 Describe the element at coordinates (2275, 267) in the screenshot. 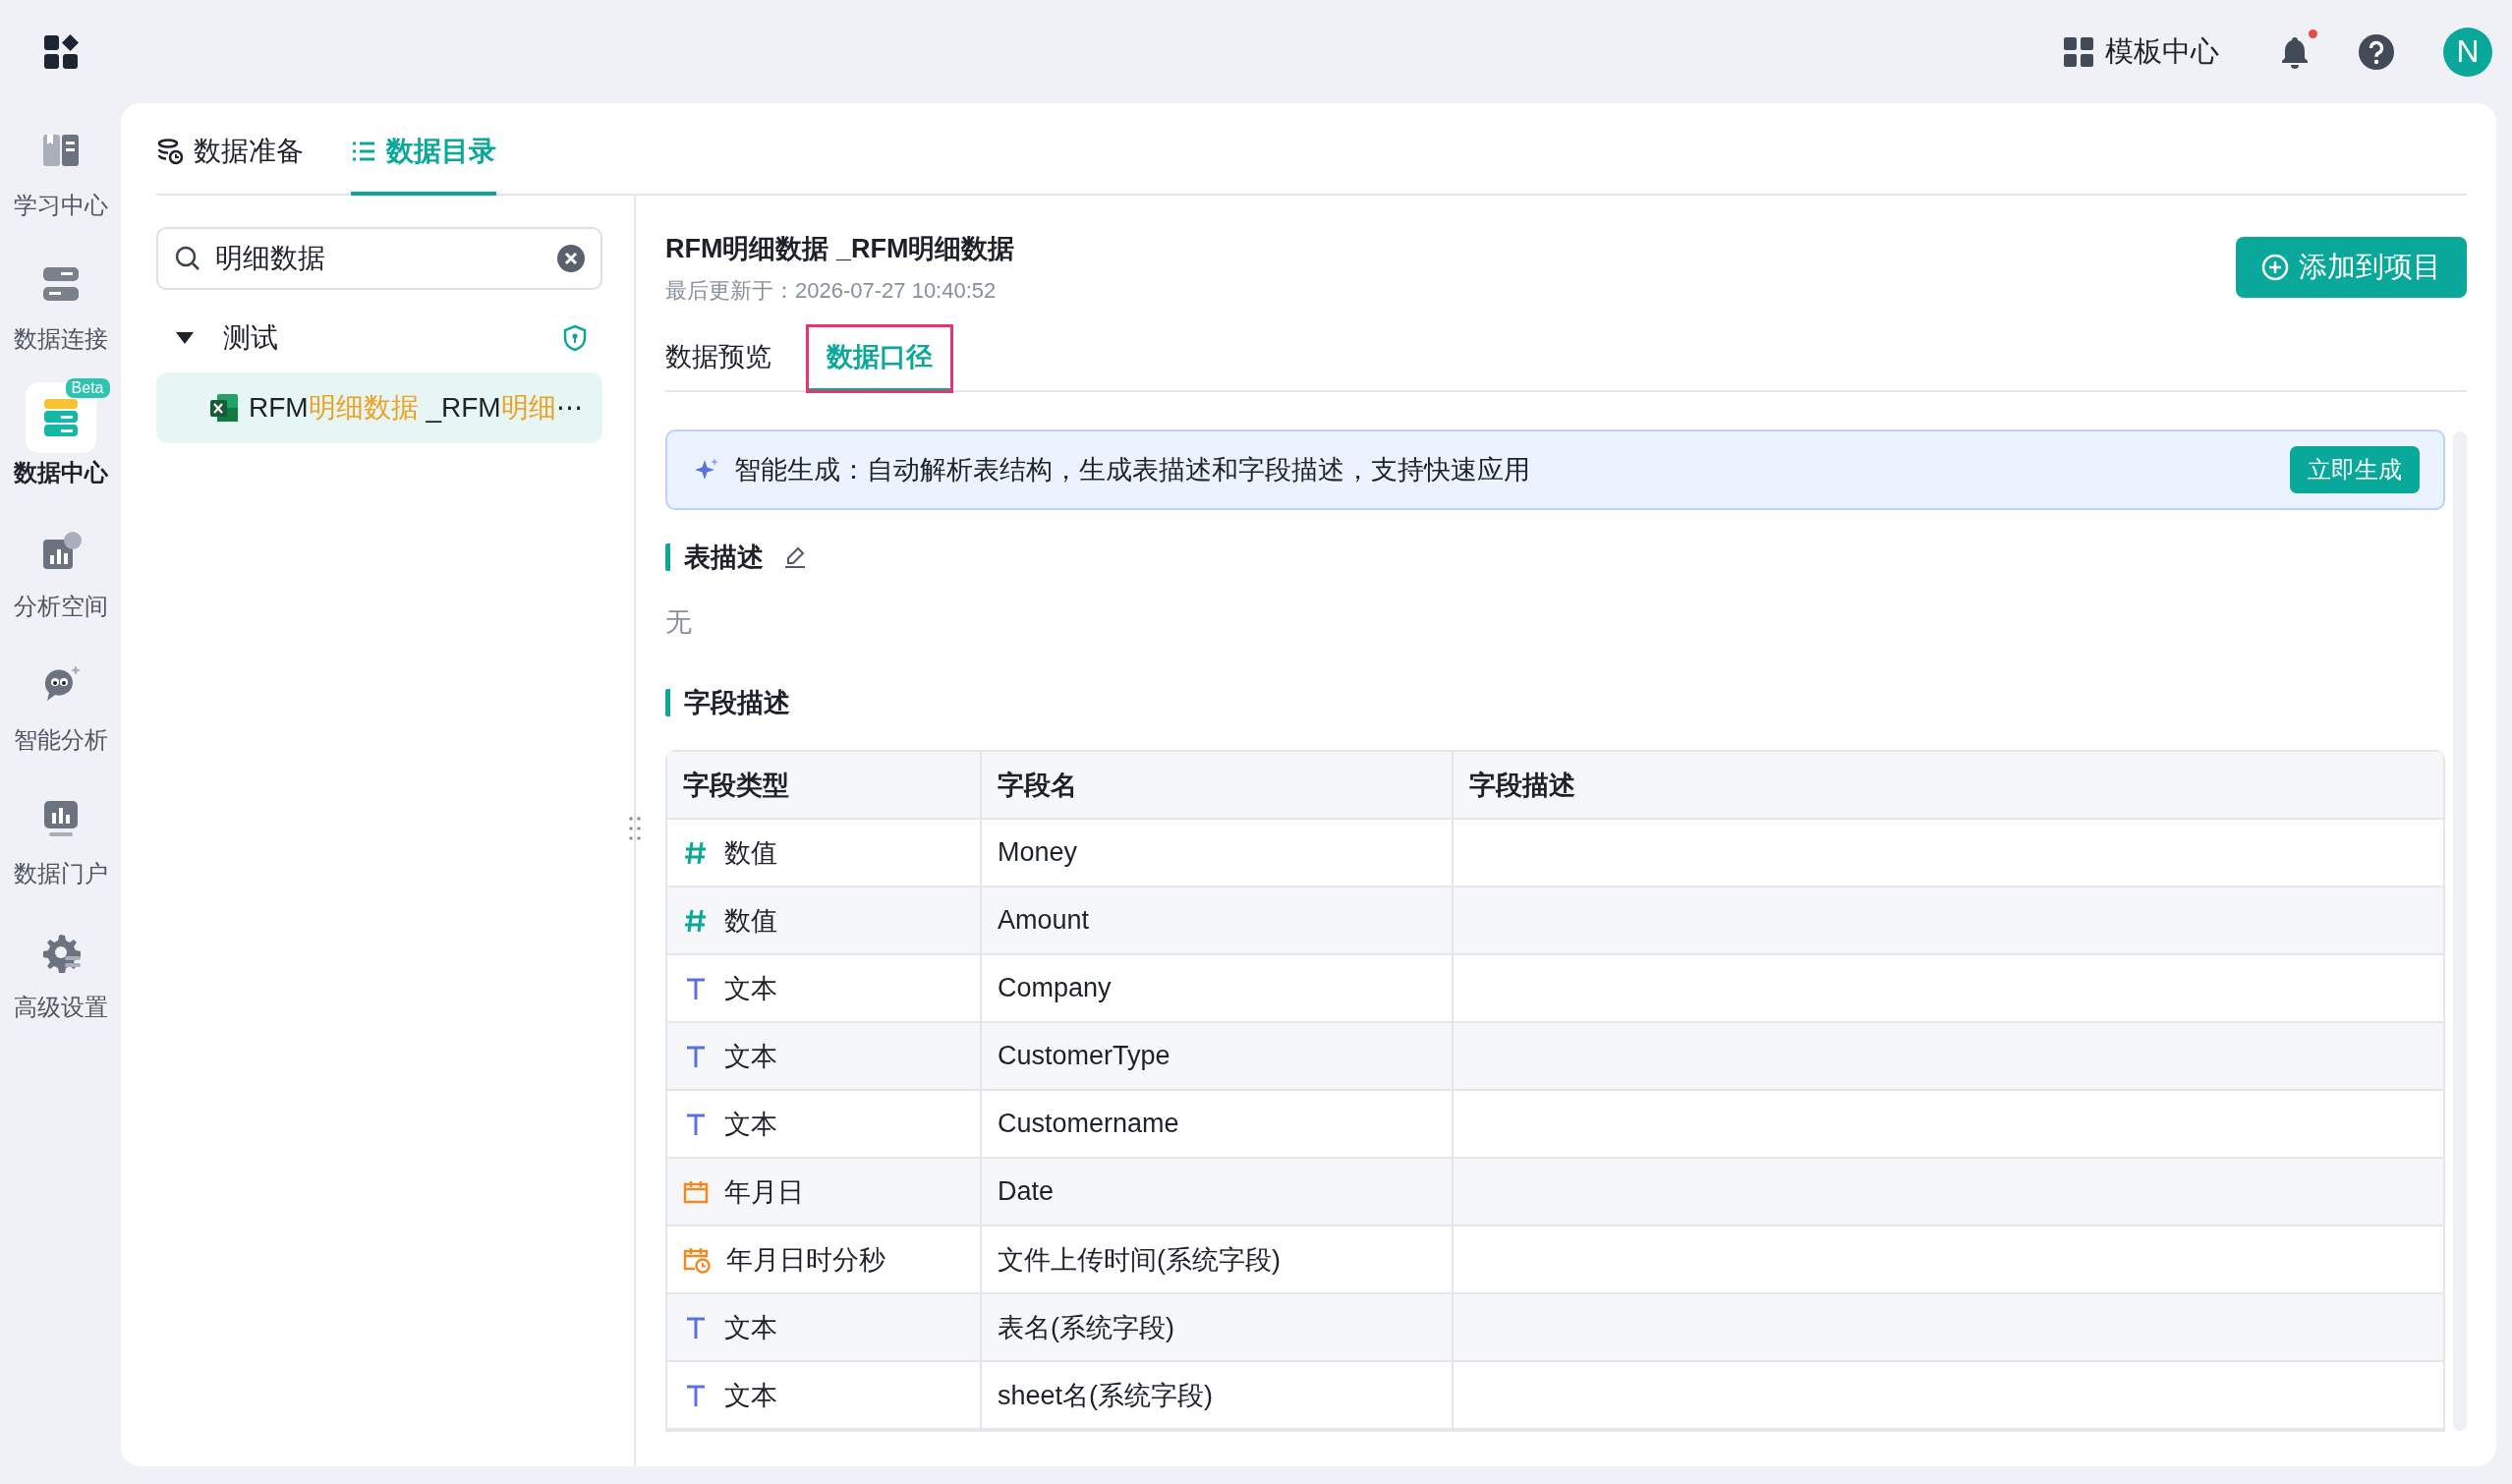

I see `plus-circle-icon` at that location.